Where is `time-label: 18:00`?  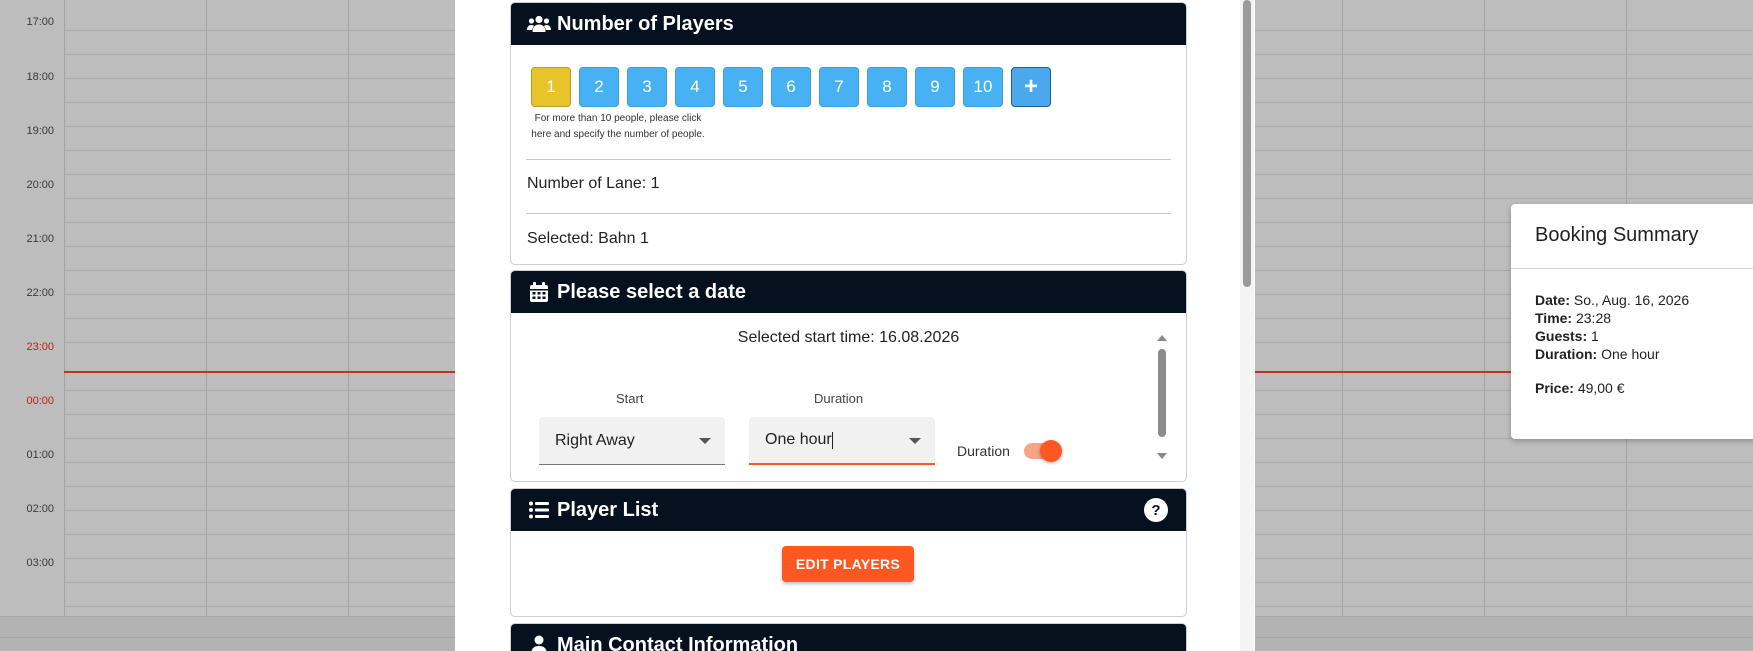 time-label: 18:00 is located at coordinates (40, 77).